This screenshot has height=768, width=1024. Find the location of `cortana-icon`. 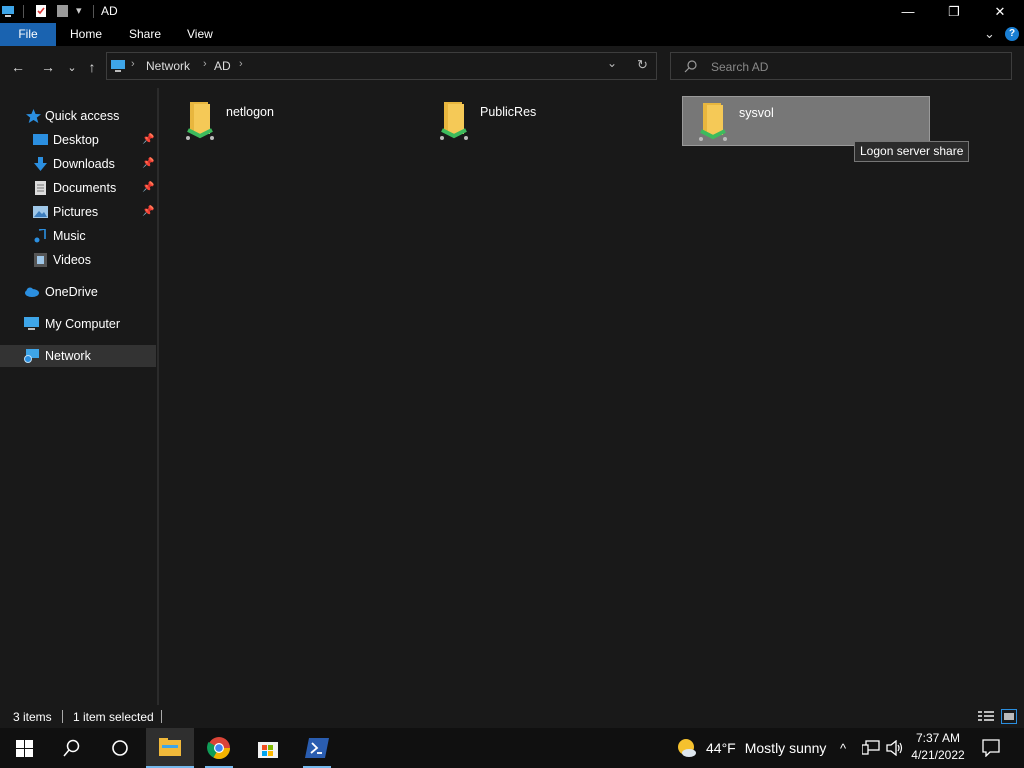

cortana-icon is located at coordinates (120, 748).